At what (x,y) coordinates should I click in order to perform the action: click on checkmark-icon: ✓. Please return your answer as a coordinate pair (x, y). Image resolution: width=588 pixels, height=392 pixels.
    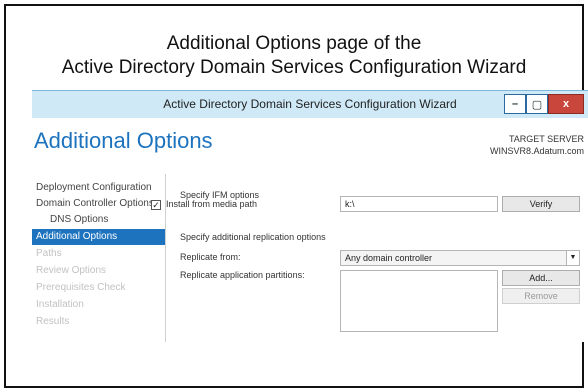
    Looking at the image, I should click on (156, 205).